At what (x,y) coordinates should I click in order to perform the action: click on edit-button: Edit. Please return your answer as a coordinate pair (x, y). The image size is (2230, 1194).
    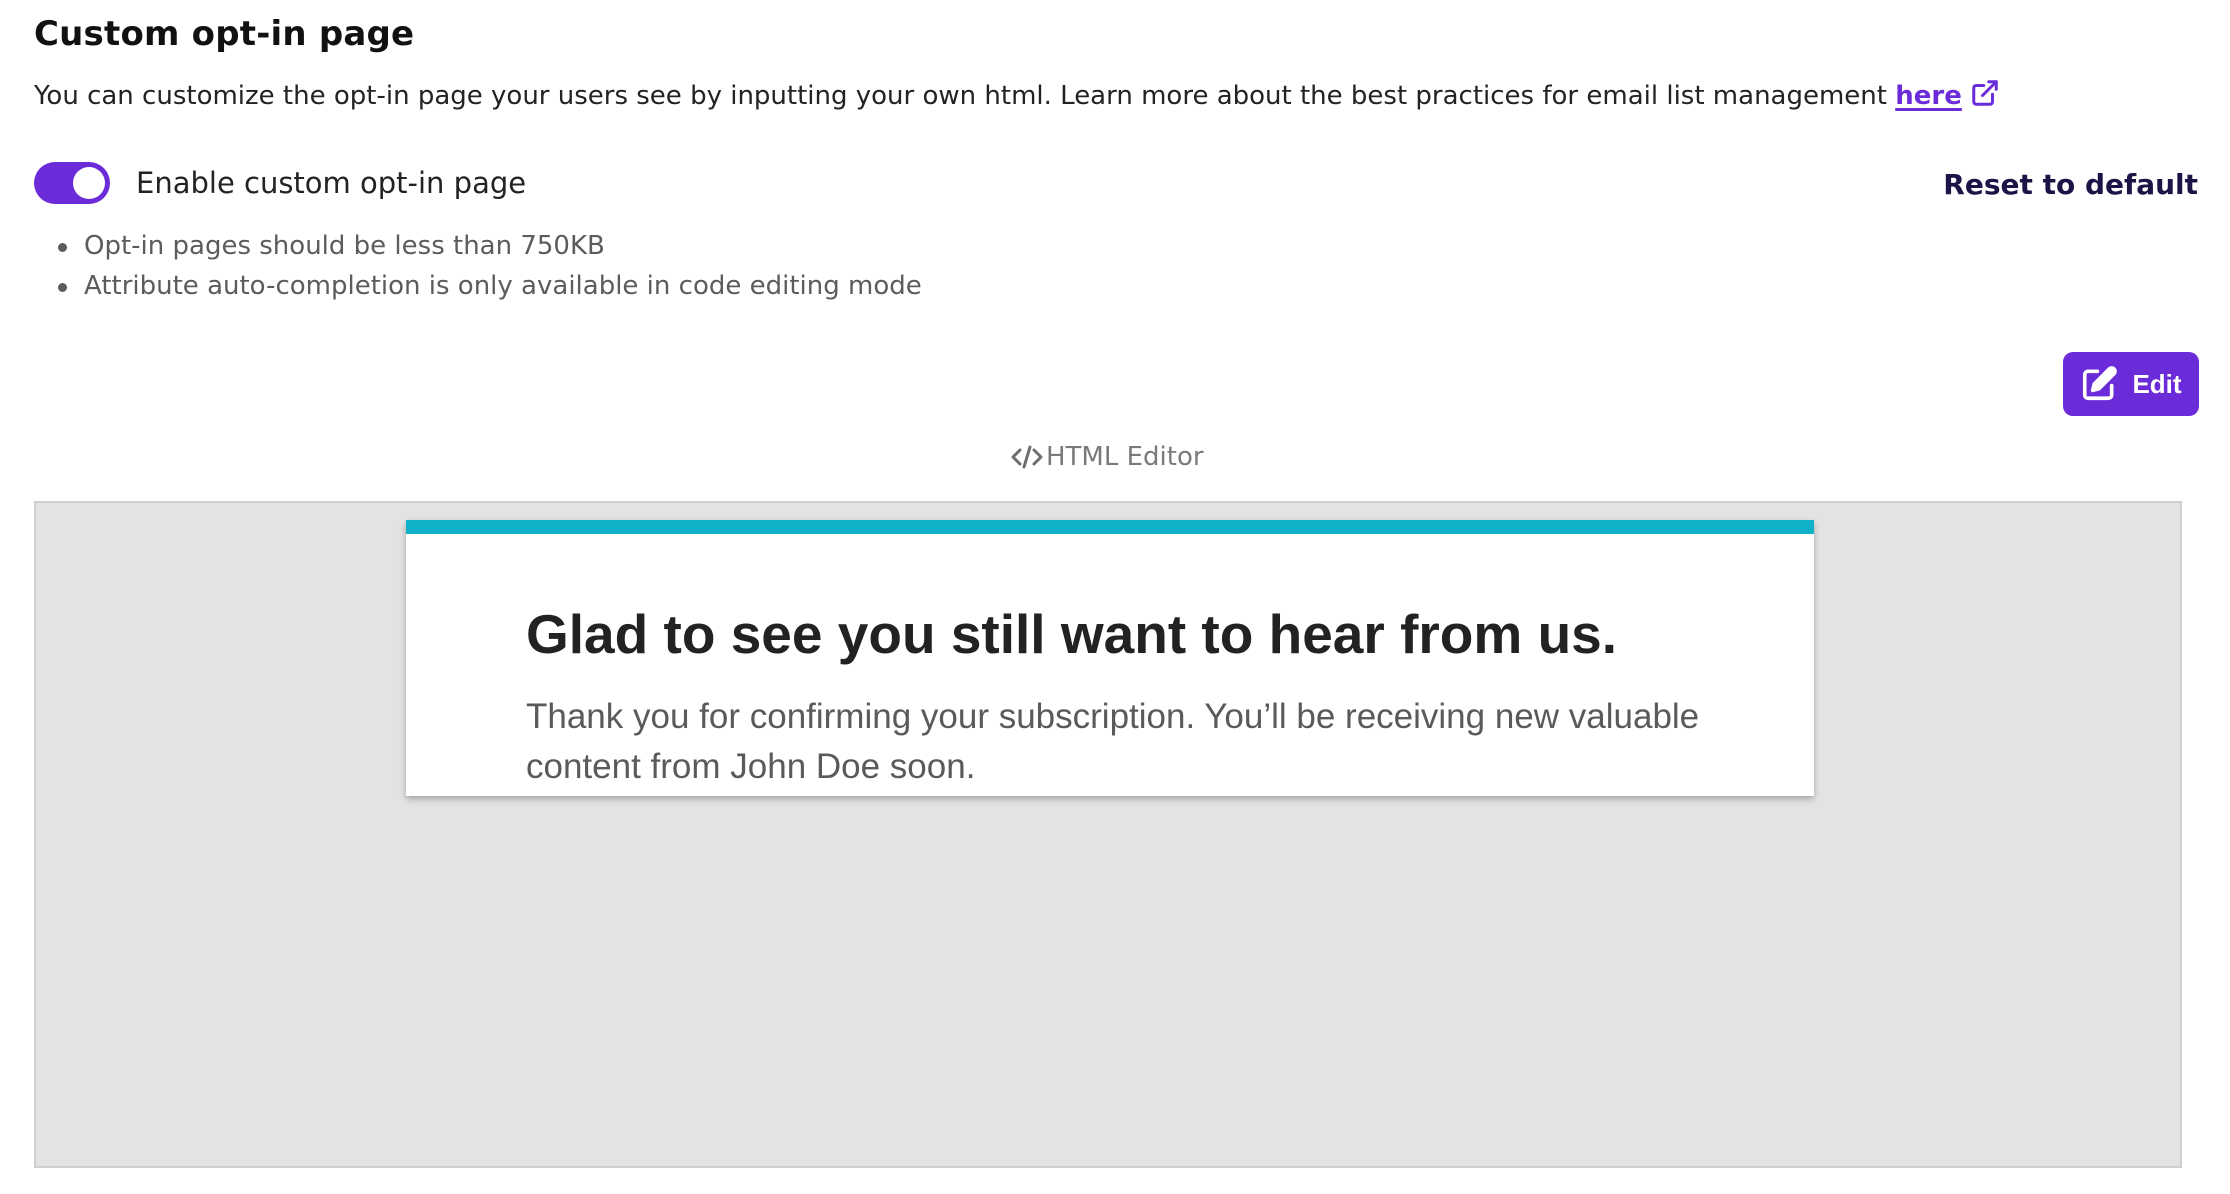
    Looking at the image, I should click on (2131, 384).